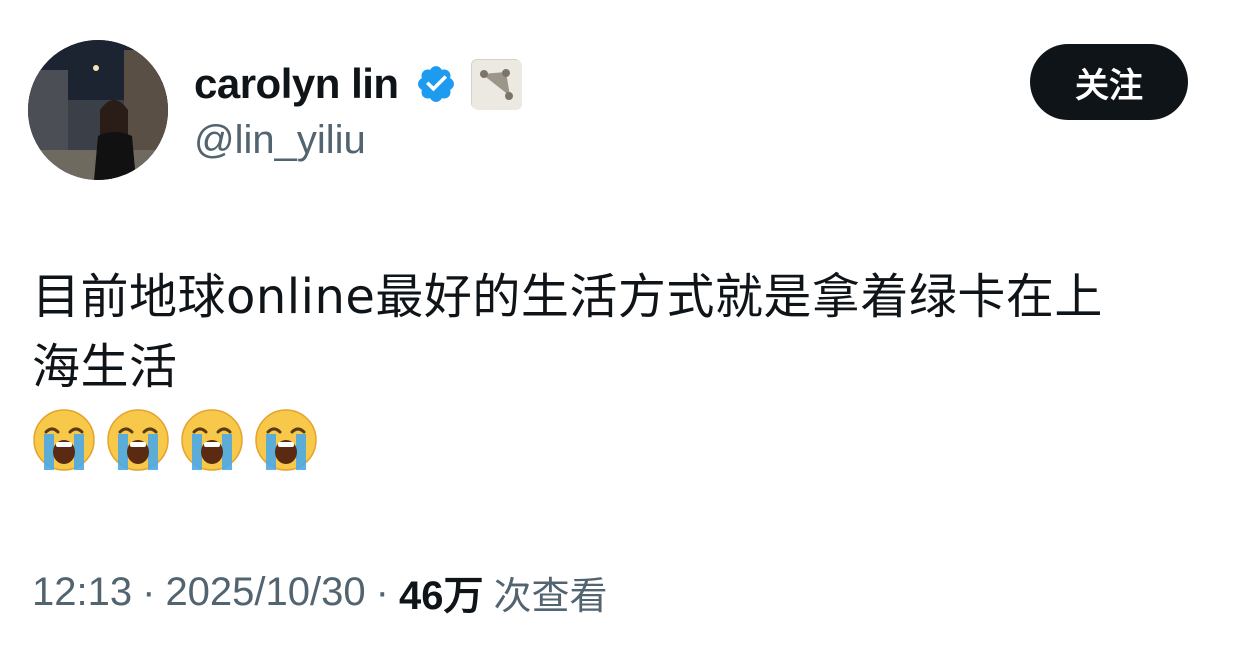 Image resolution: width=1242 pixels, height=658 pixels. I want to click on author-display-name: carolyn lin, so click(296, 84).